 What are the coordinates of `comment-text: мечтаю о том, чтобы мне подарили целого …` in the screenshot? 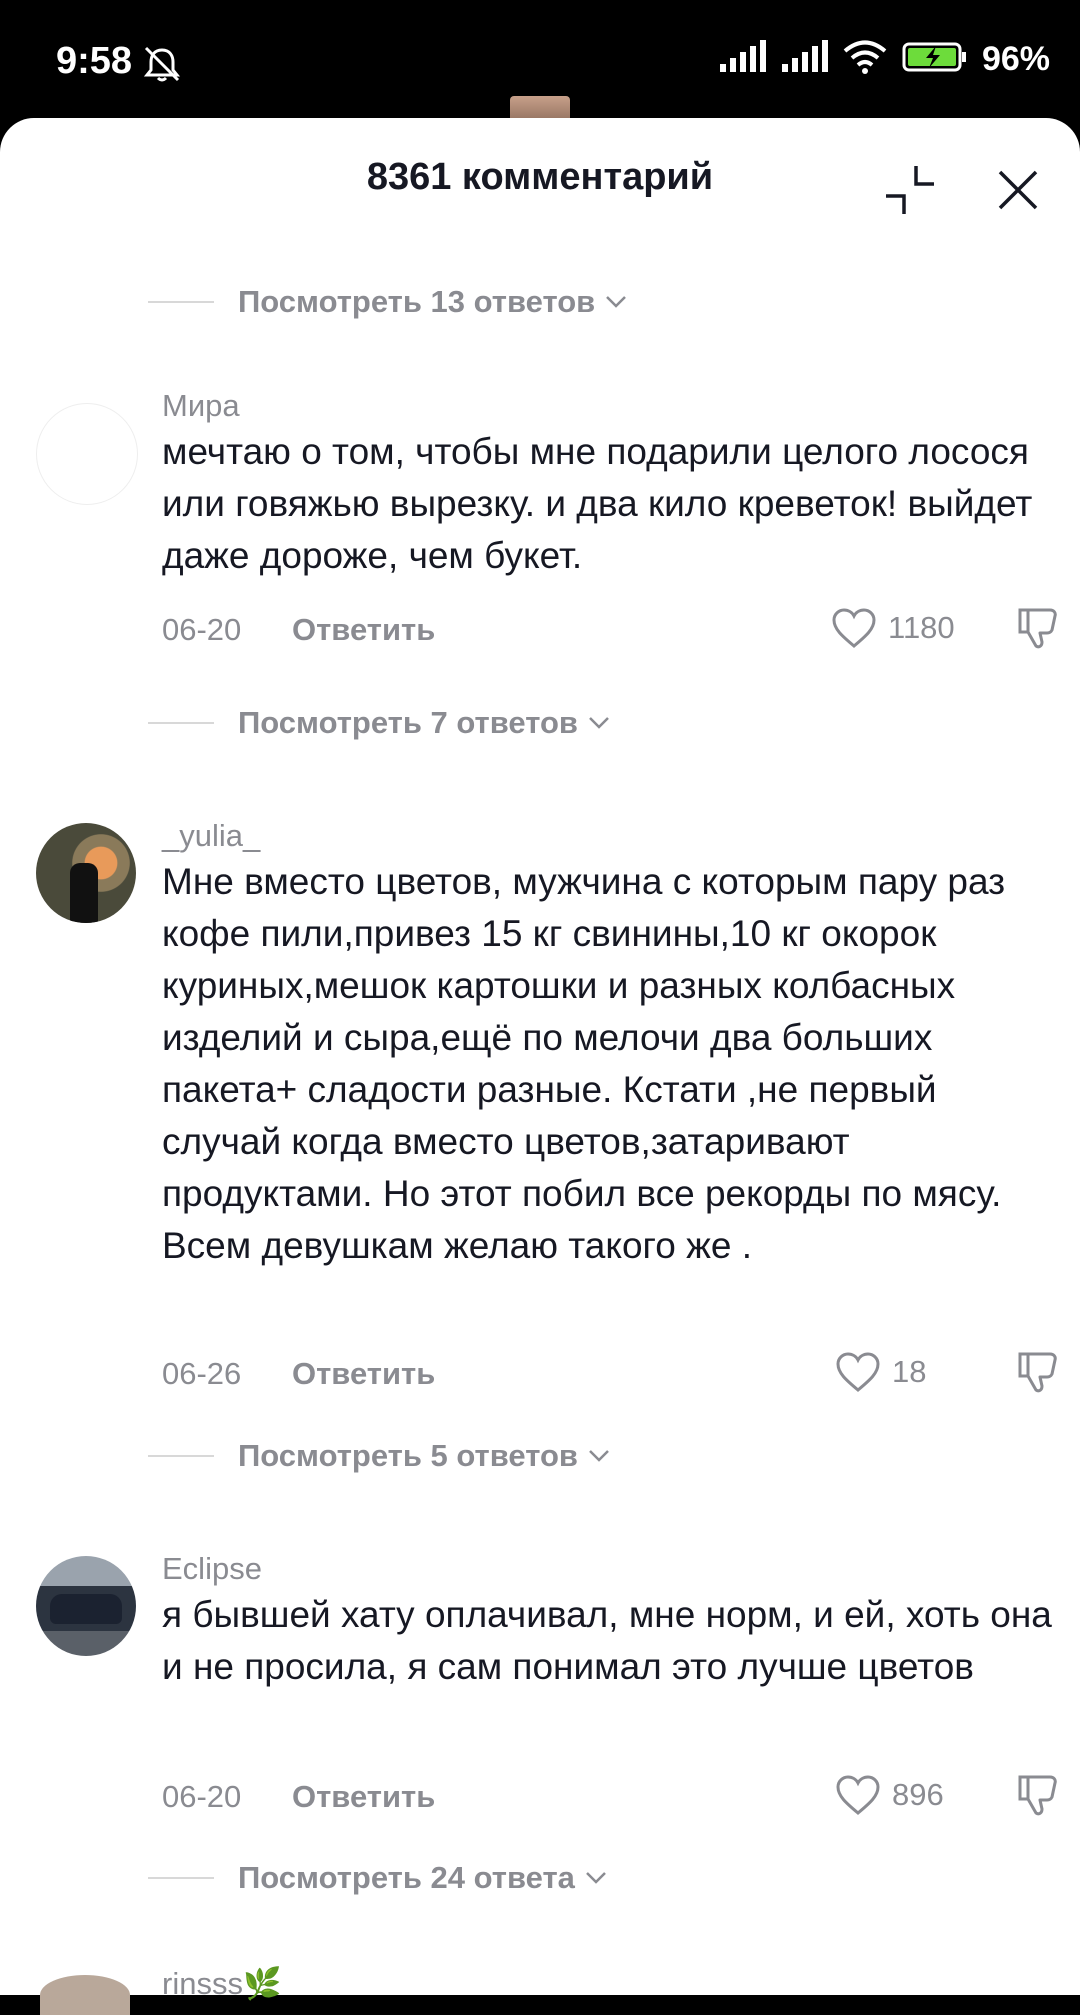 It's located at (597, 503).